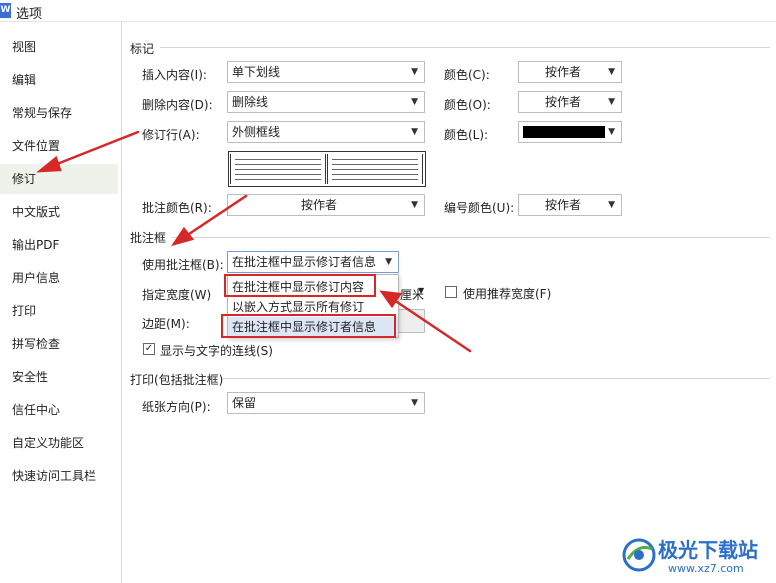  Describe the element at coordinates (216, 216) in the screenshot. I see `arrow-to-balloons-section` at that location.